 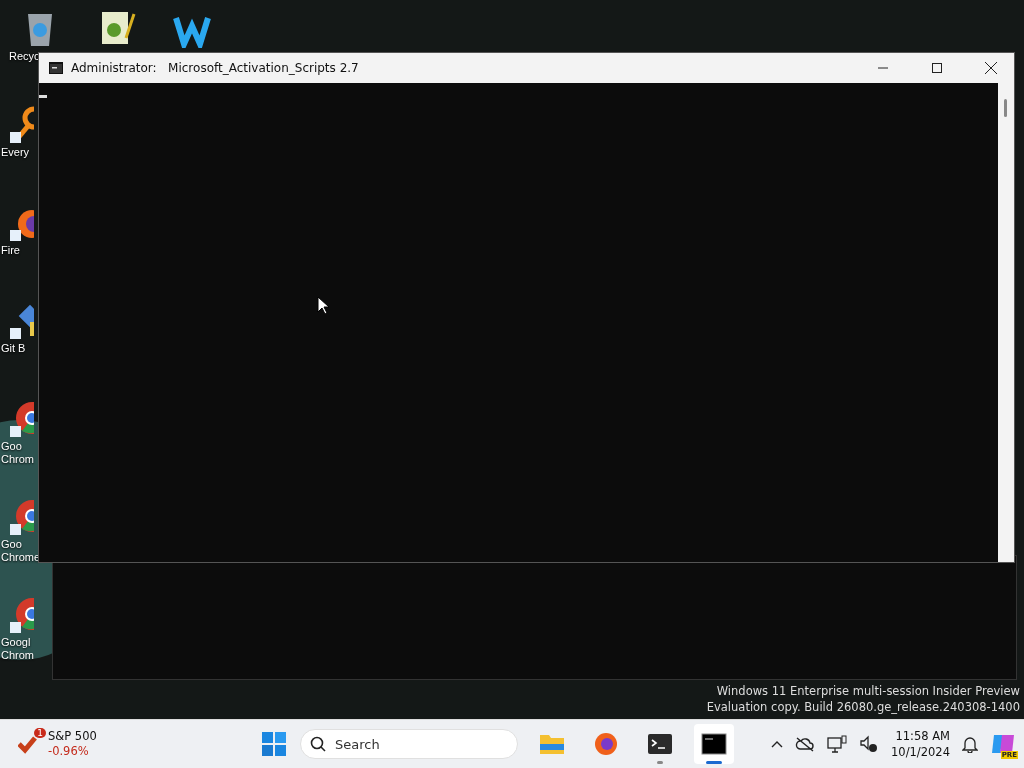 I want to click on cloud-off-icon, so click(x=805, y=744).